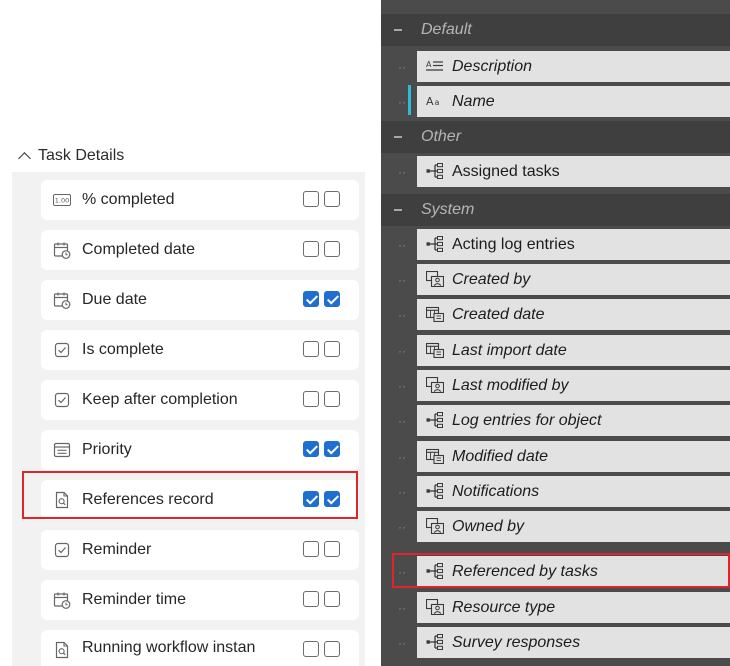 The height and width of the screenshot is (666, 730). What do you see at coordinates (573, 279) in the screenshot?
I see `tree-item-created-by: Created by` at bounding box center [573, 279].